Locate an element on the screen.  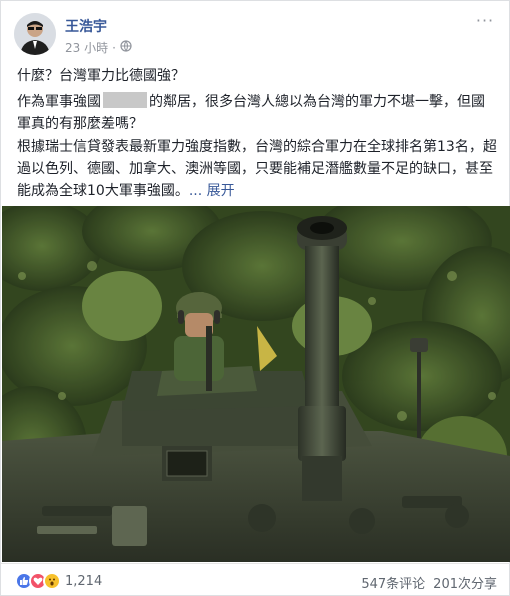
comments-count-link: 547条评论 is located at coordinates (393, 582).